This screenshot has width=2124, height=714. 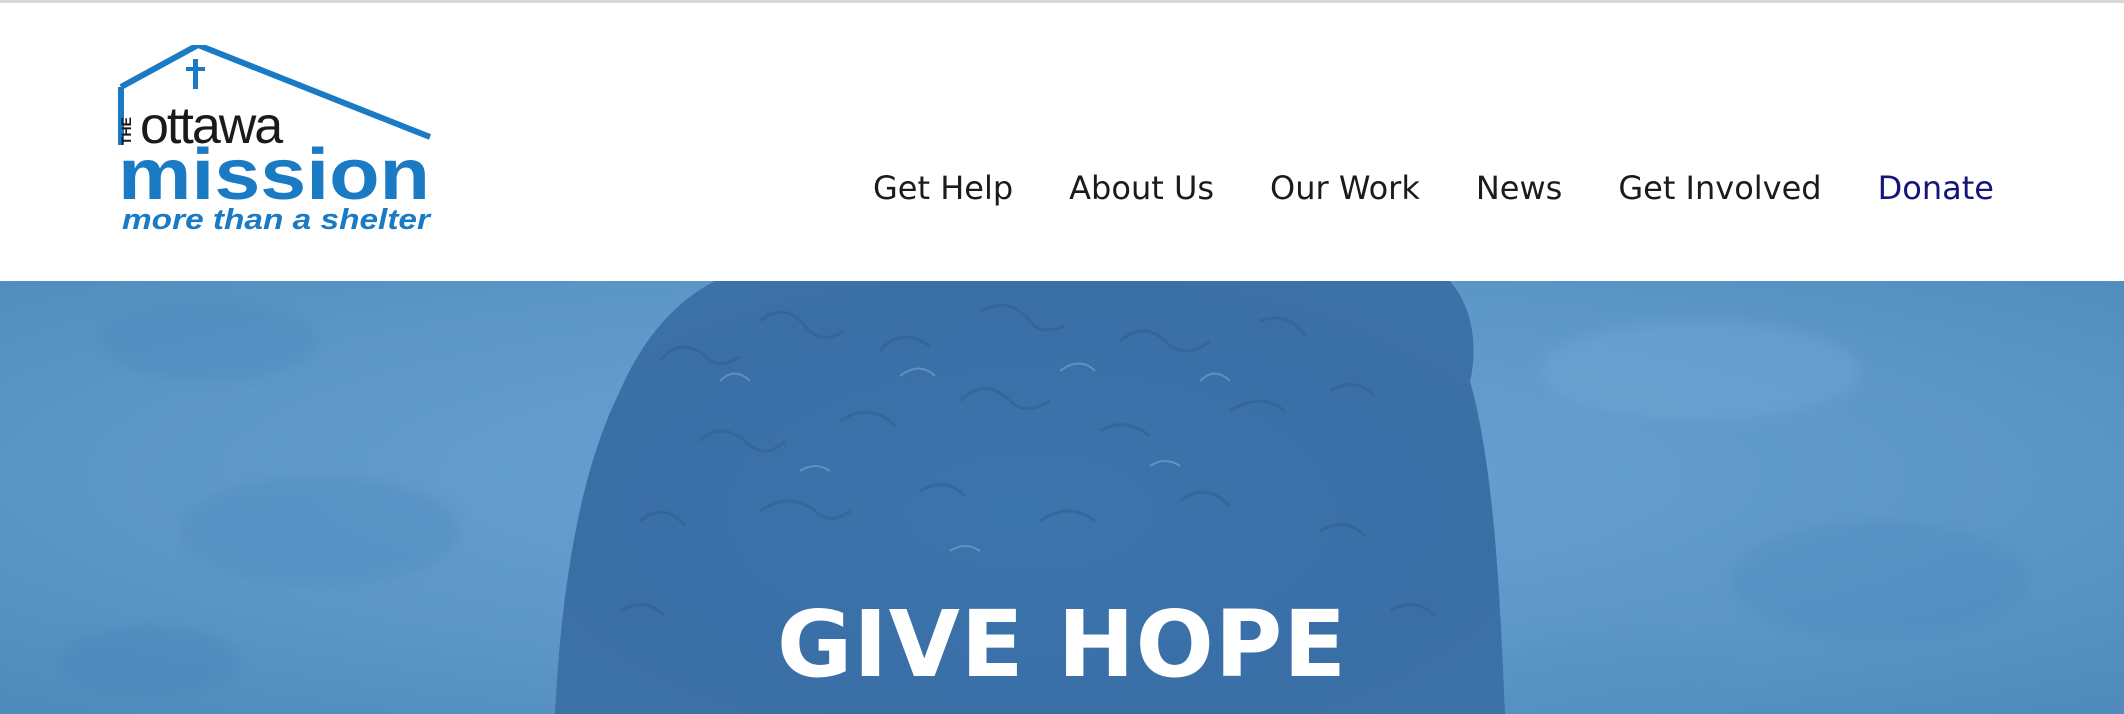 I want to click on nav-item-about-us: About Us, so click(x=1141, y=188).